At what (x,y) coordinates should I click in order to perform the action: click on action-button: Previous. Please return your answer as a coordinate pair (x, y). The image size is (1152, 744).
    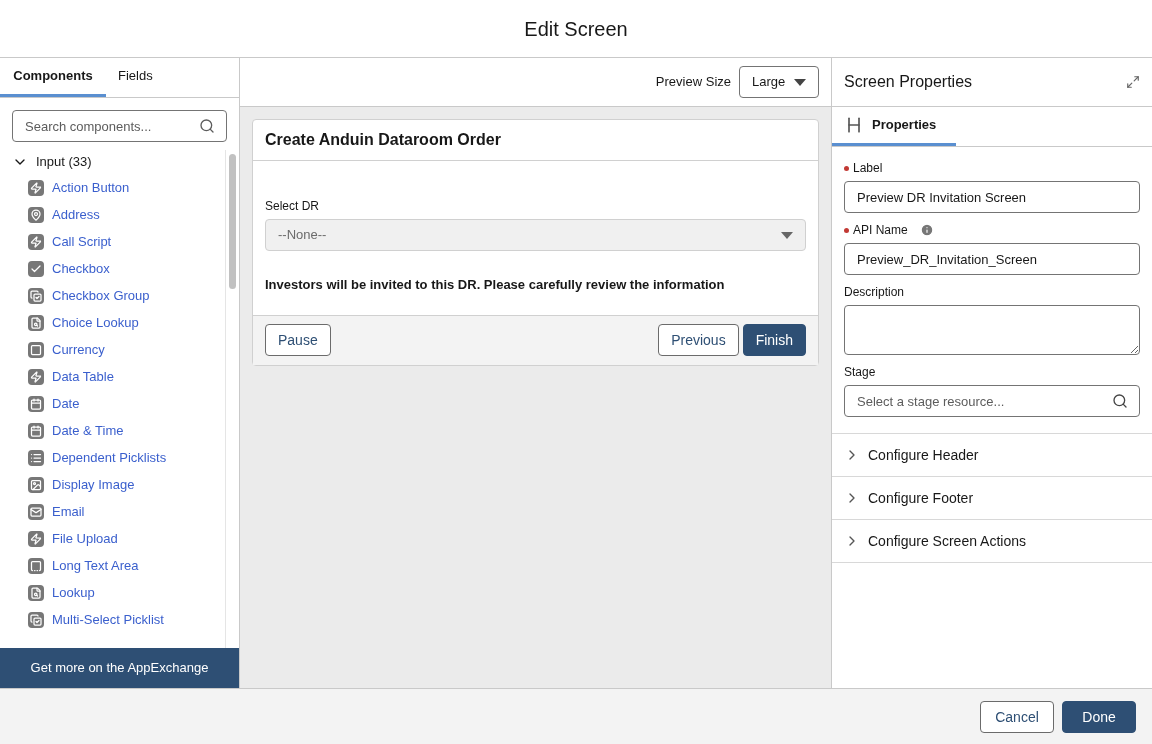
    Looking at the image, I should click on (698, 340).